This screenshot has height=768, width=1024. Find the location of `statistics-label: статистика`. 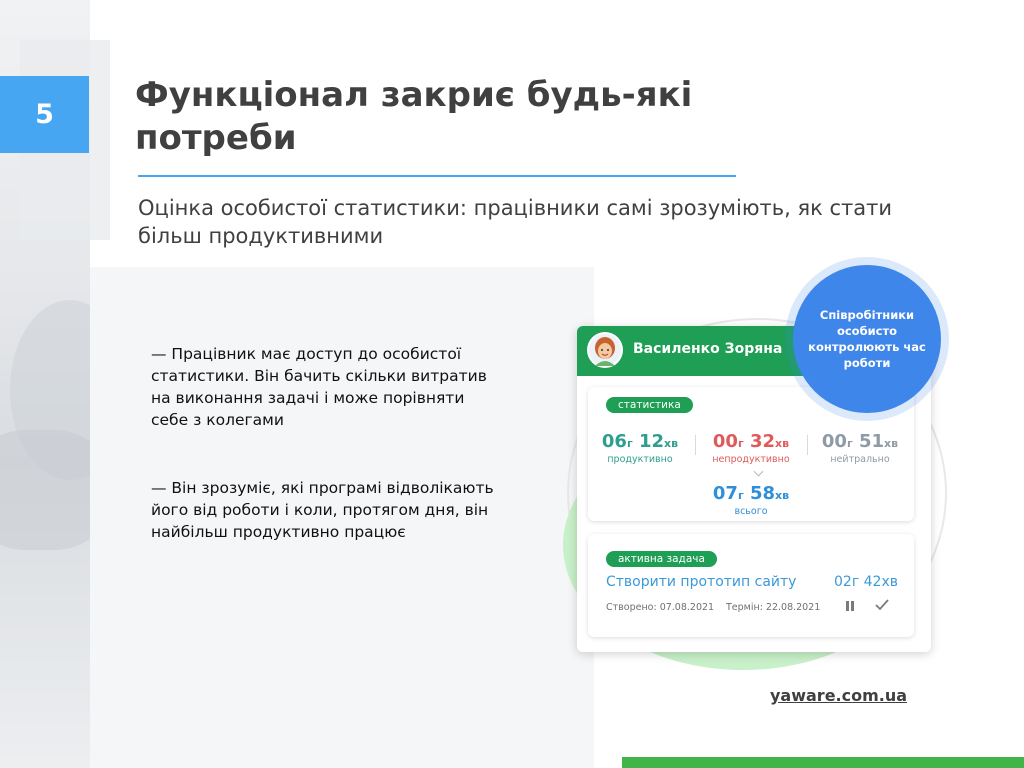

statistics-label: статистика is located at coordinates (649, 405).